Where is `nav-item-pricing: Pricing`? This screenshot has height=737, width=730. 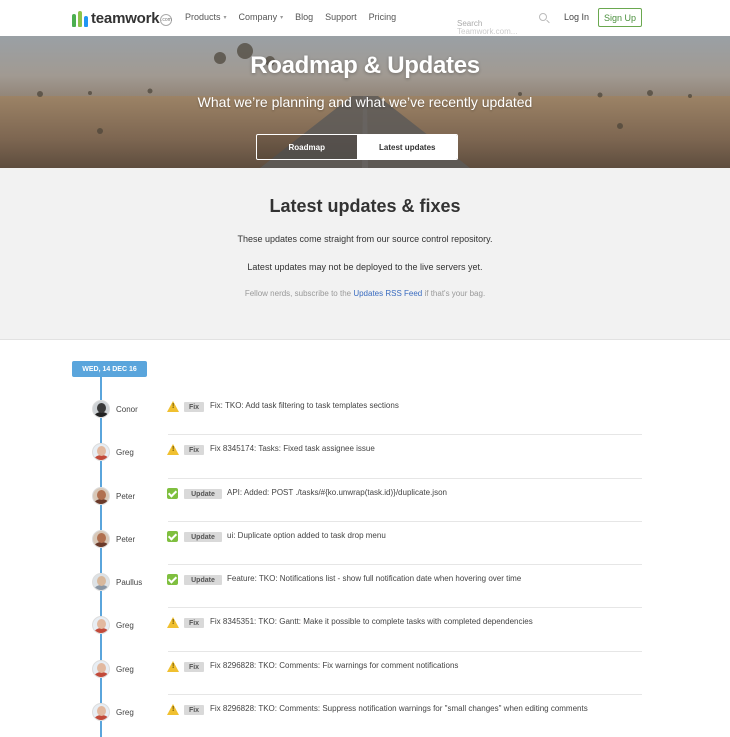
nav-item-pricing: Pricing is located at coordinates (383, 17).